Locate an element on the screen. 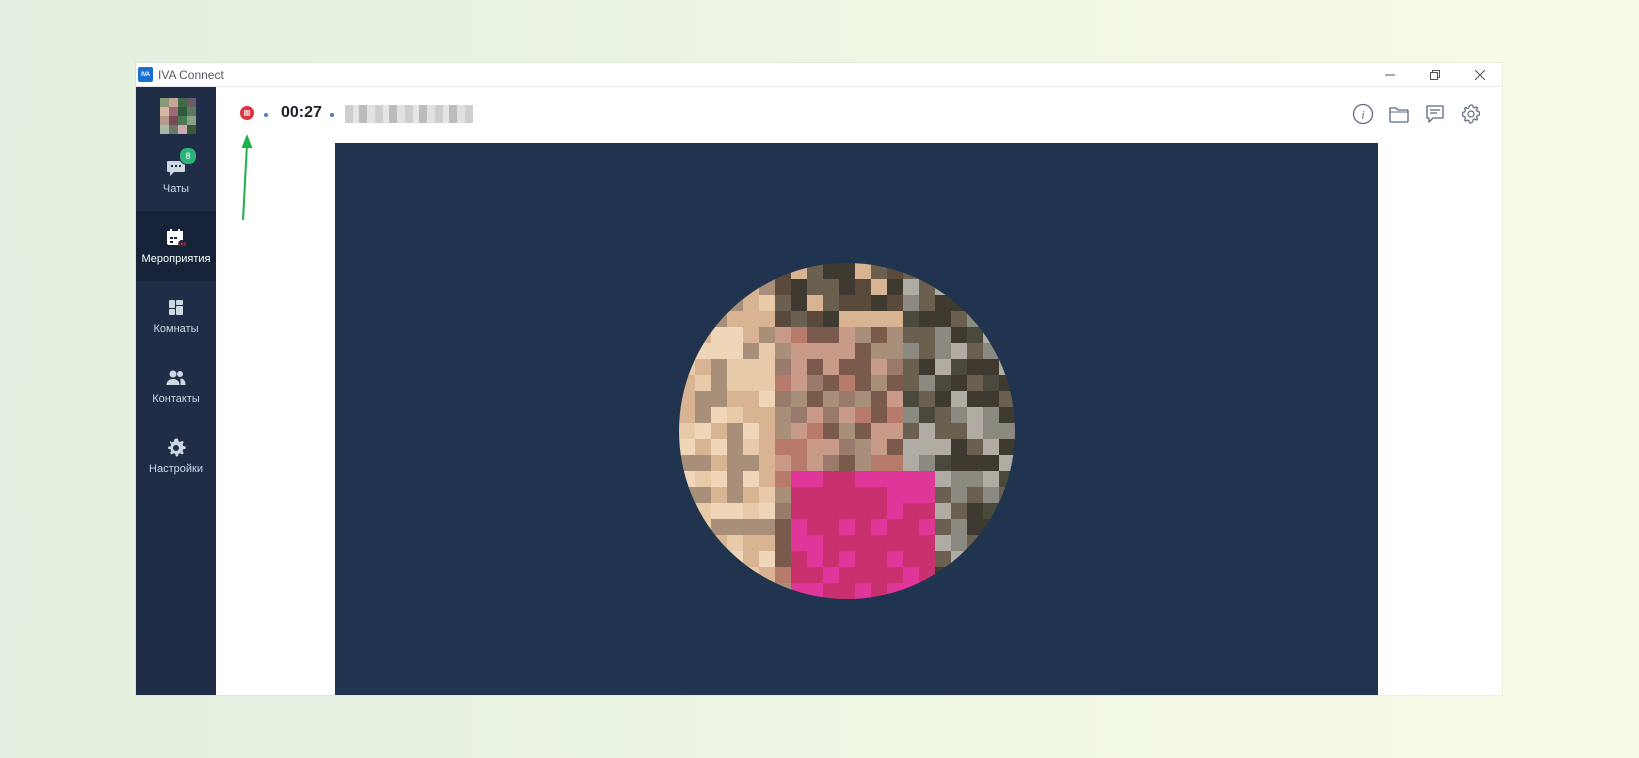  restore-icon is located at coordinates (1434, 74).